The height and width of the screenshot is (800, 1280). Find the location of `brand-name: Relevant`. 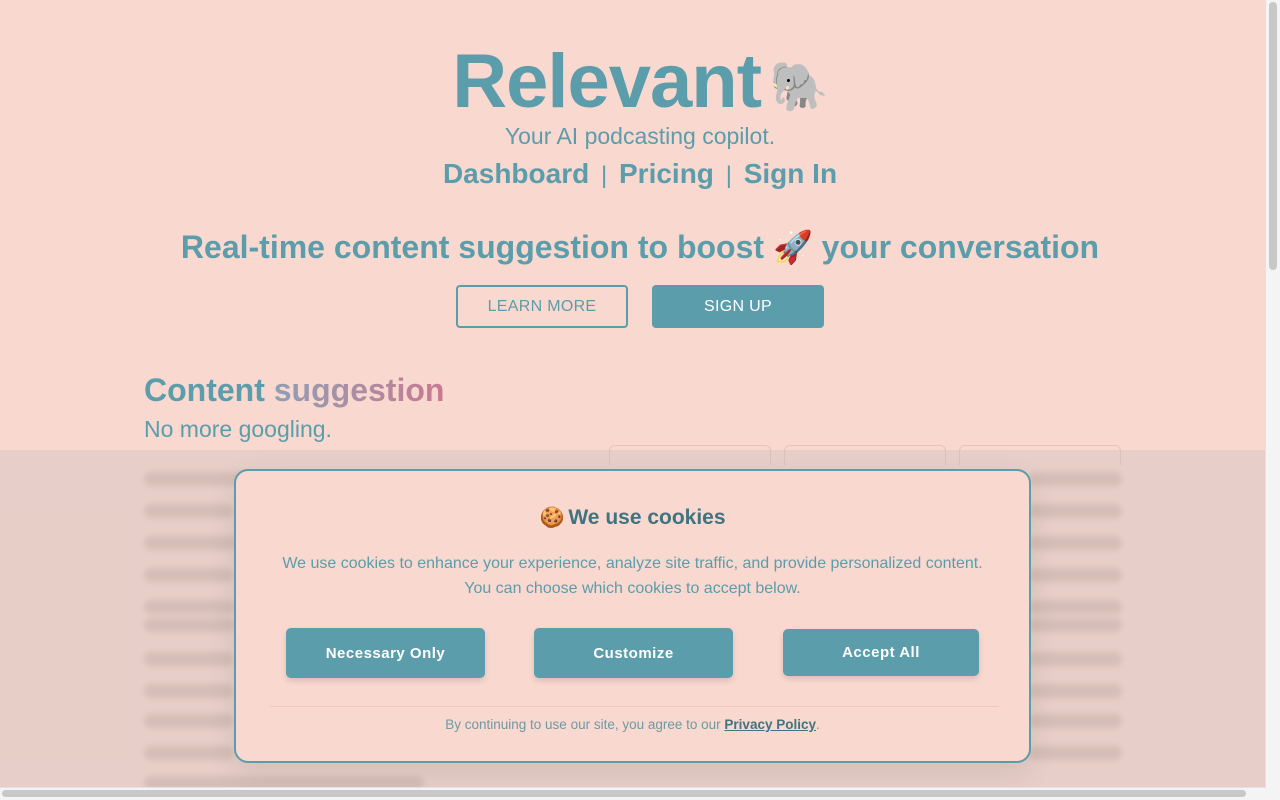

brand-name: Relevant is located at coordinates (607, 81).